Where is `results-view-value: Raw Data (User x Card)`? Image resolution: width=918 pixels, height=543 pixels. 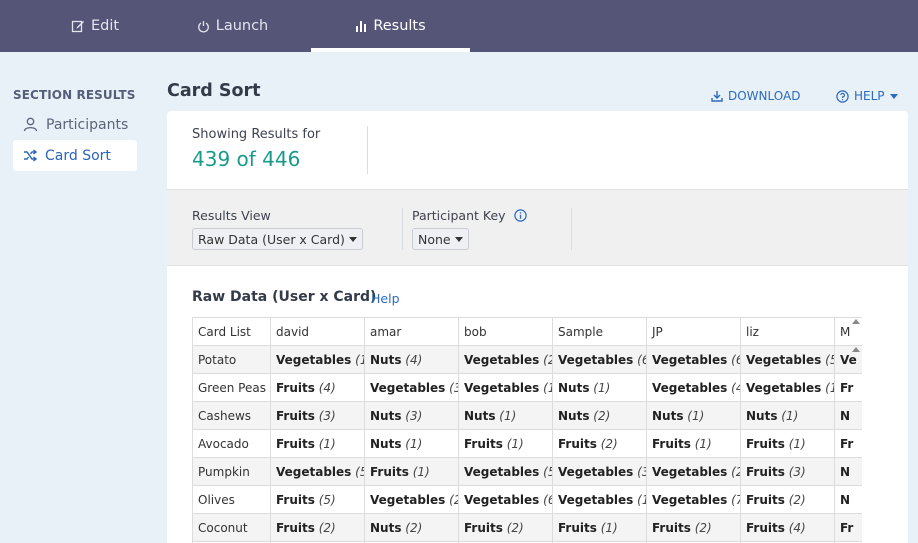 results-view-value: Raw Data (User x Card) is located at coordinates (271, 239).